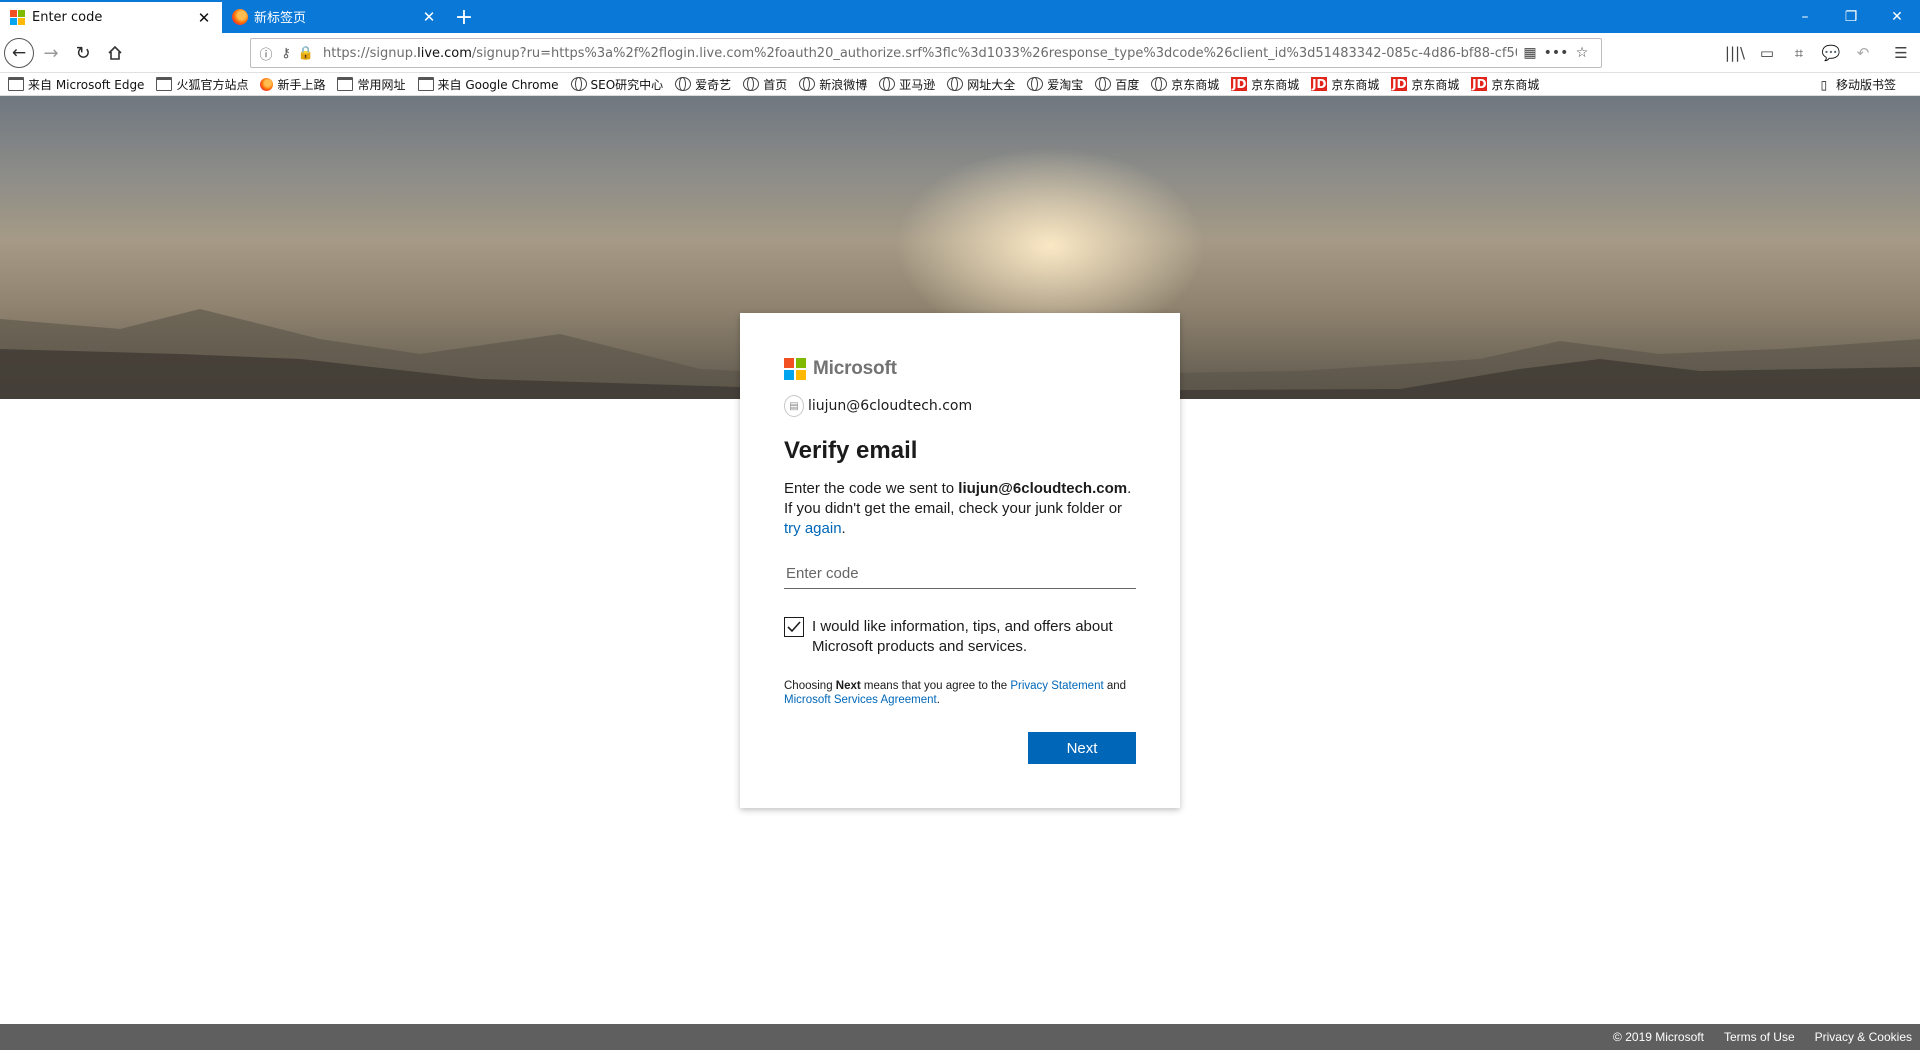 This screenshot has width=1920, height=1050. I want to click on bookmark-item: 来自 Google Chrome, so click(488, 84).